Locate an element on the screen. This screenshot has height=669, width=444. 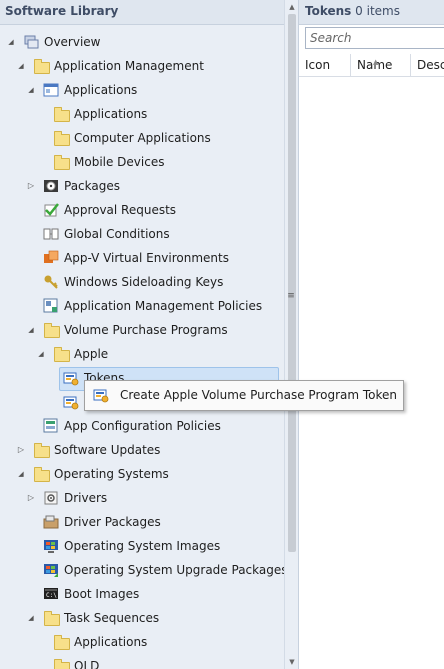
sort-ascending-icon: ▲ is located at coordinates (376, 62).